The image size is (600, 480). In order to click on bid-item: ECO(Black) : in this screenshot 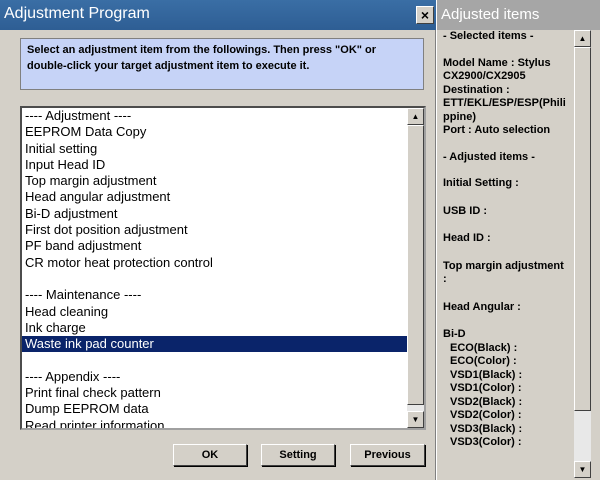, I will do `click(484, 347)`.